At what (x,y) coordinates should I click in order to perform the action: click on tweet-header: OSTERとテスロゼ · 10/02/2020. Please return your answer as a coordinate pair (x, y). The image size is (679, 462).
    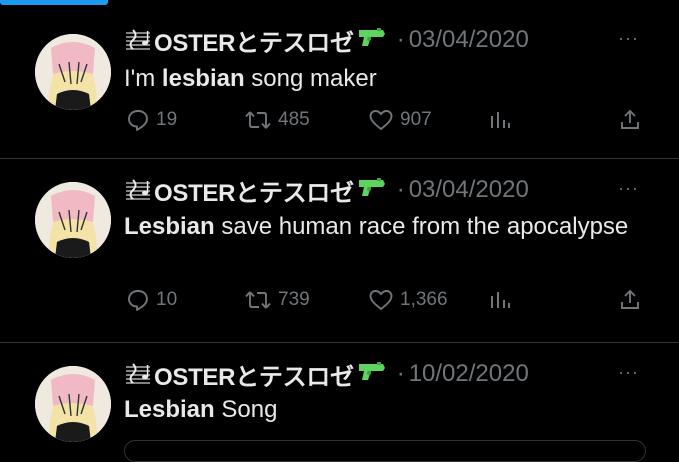
    Looking at the image, I should click on (326, 374).